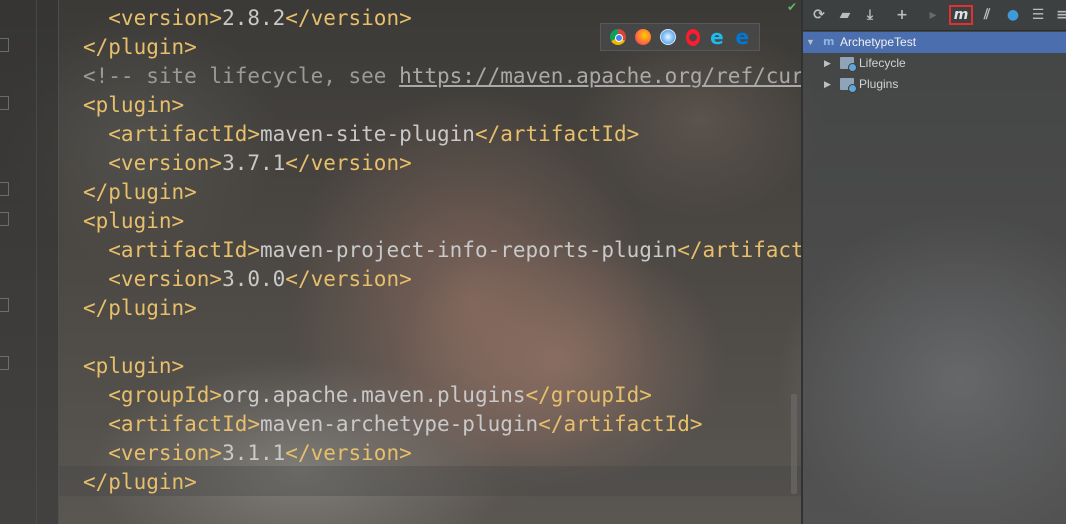 This screenshot has width=1066, height=524. What do you see at coordinates (794, 444) in the screenshot?
I see `editor-scrollbar-thumb` at bounding box center [794, 444].